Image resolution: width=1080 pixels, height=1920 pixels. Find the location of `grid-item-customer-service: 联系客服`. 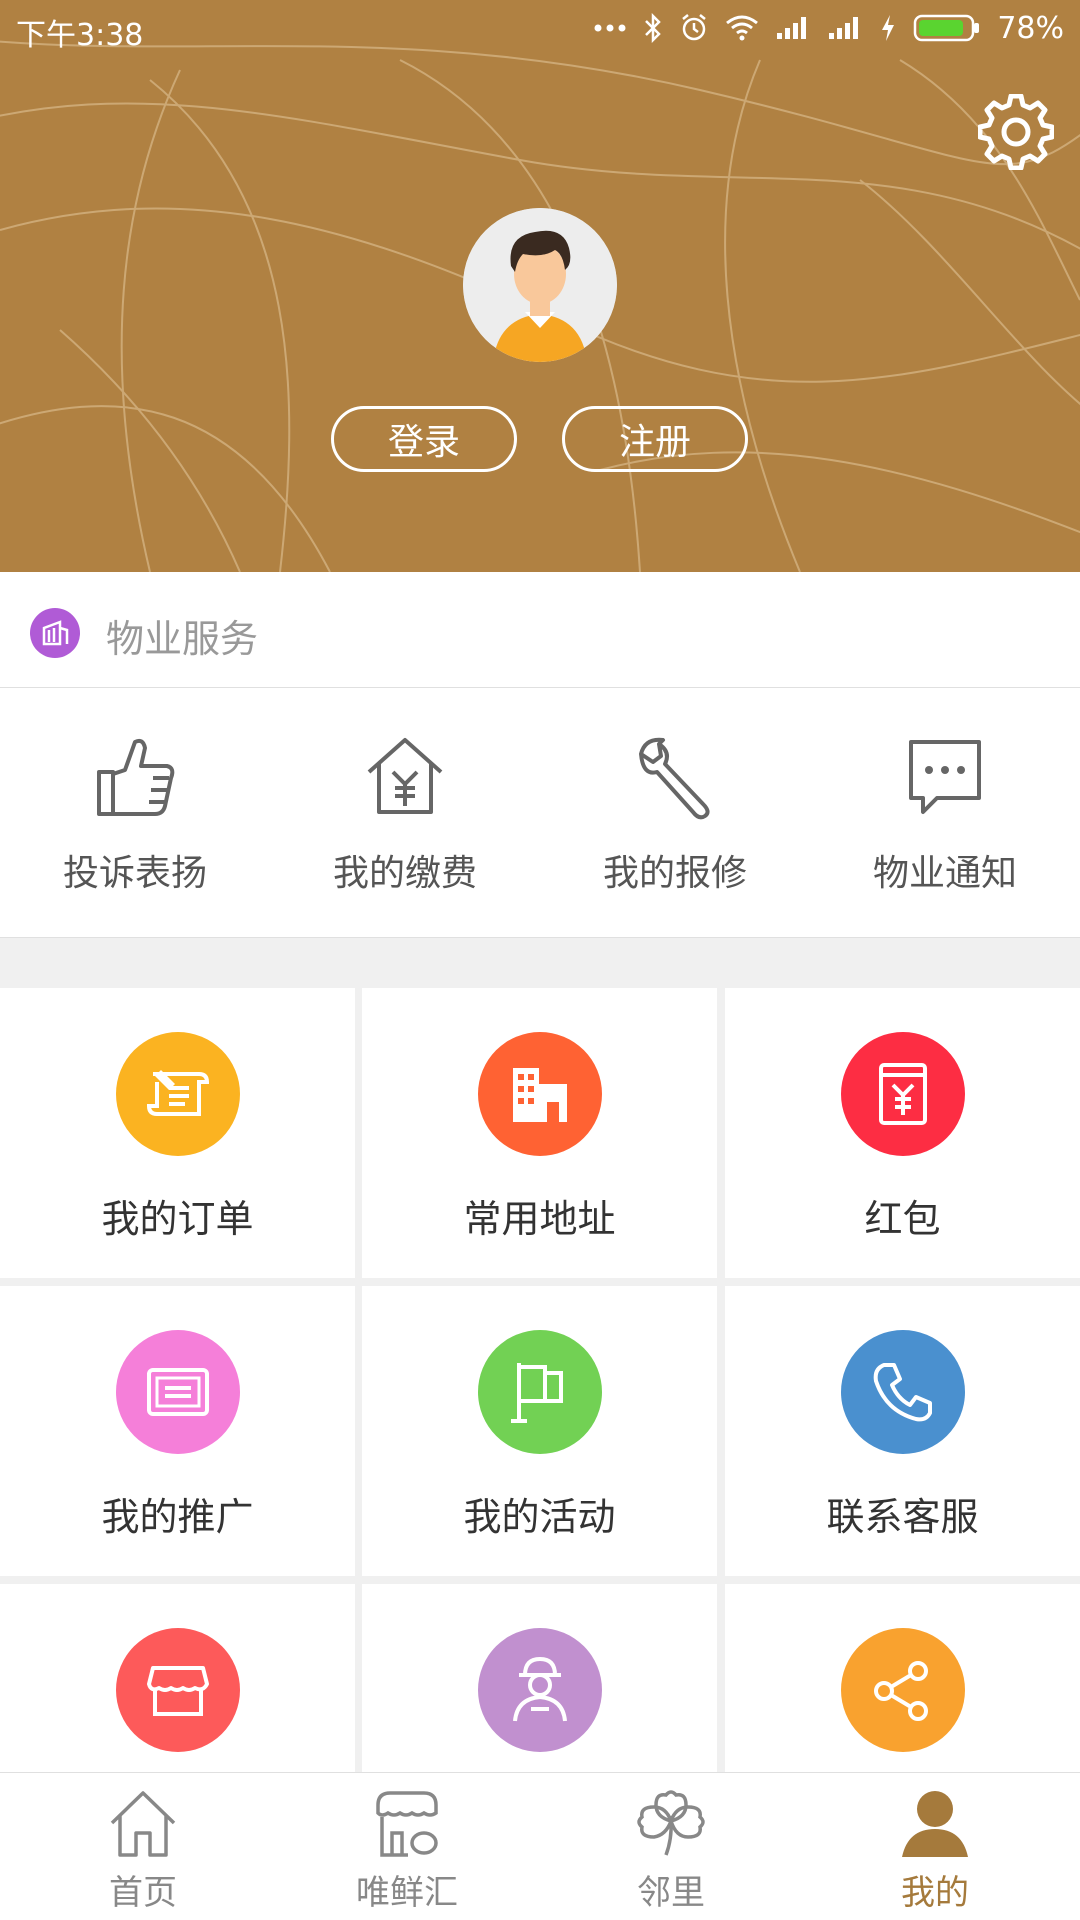

grid-item-customer-service: 联系客服 is located at coordinates (902, 1431).